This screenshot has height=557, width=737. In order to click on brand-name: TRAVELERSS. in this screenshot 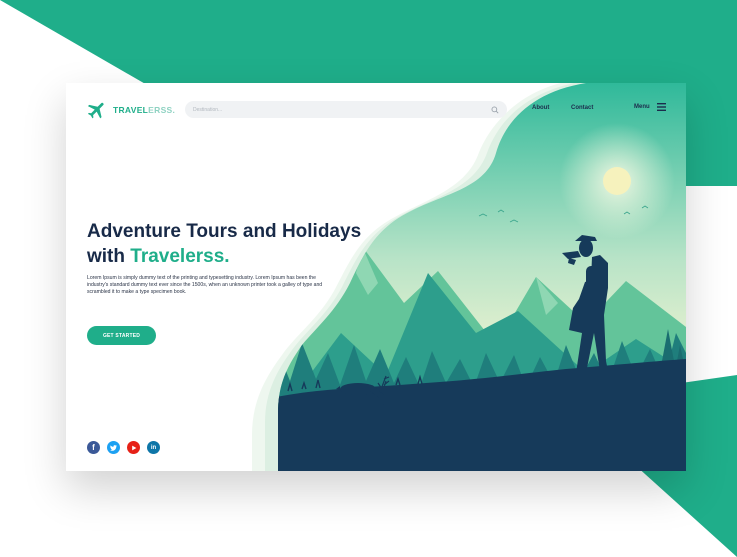, I will do `click(144, 110)`.